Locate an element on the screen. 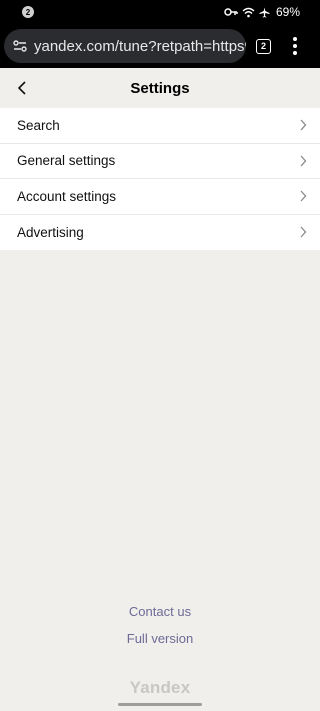 The width and height of the screenshot is (320, 711). yandex-logo: Yandex is located at coordinates (160, 687).